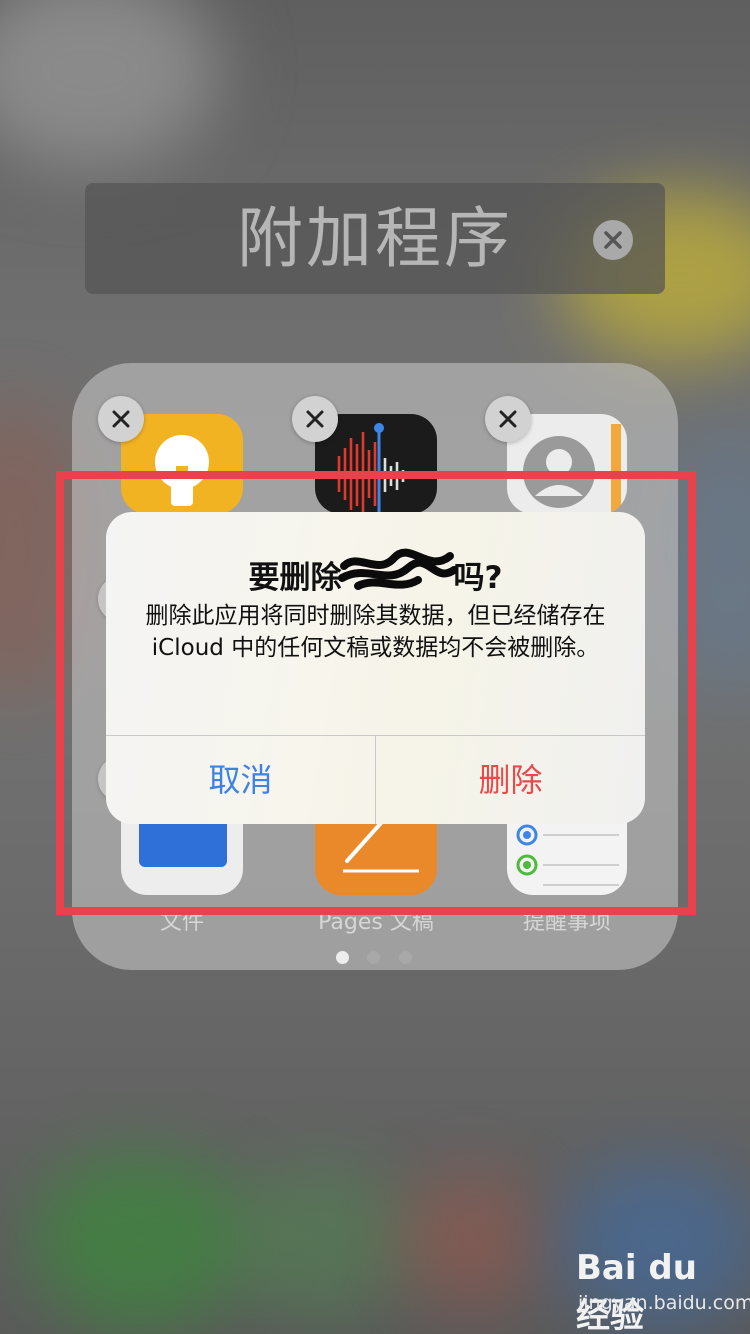 The width and height of the screenshot is (750, 1334). Describe the element at coordinates (342, 957) in the screenshot. I see `page-dot-active` at that location.